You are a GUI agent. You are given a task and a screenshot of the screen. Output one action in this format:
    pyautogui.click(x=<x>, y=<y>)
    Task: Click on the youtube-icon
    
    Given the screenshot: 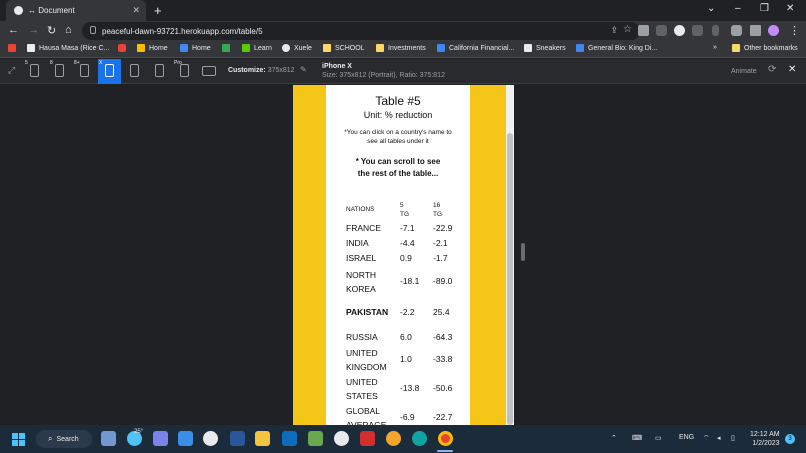 What is the action you would take?
    pyautogui.click(x=124, y=48)
    